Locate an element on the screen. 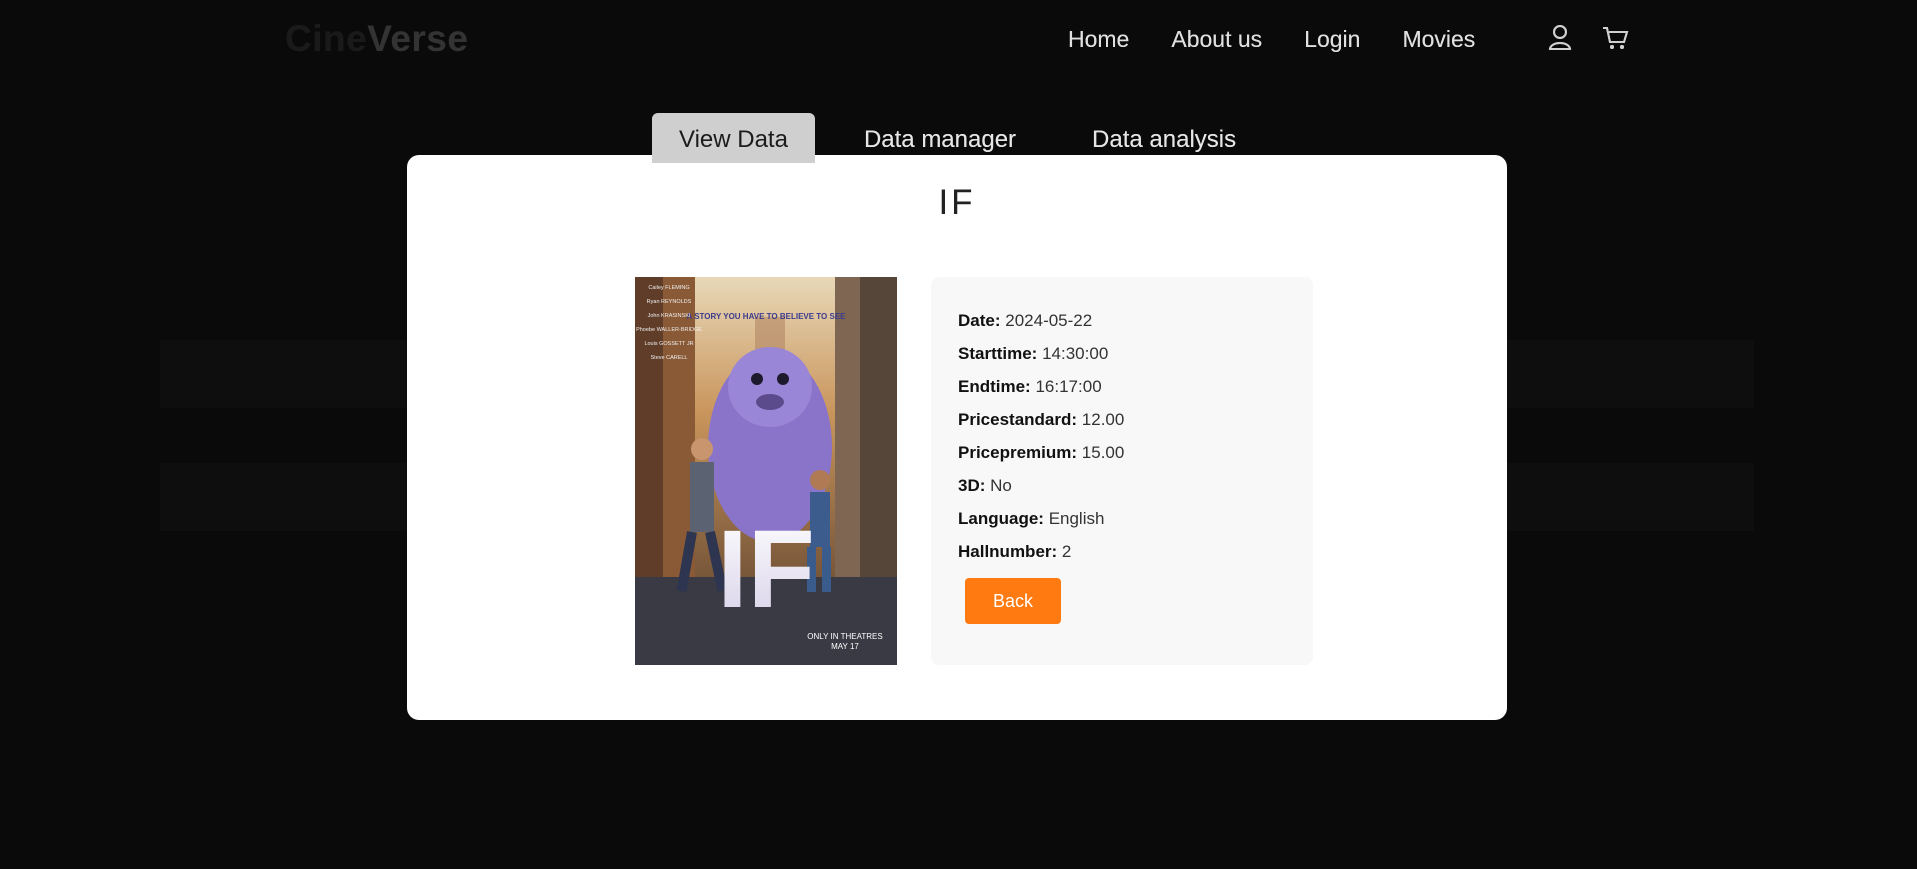 This screenshot has height=869, width=1917. detail-label: 3D: is located at coordinates (972, 485).